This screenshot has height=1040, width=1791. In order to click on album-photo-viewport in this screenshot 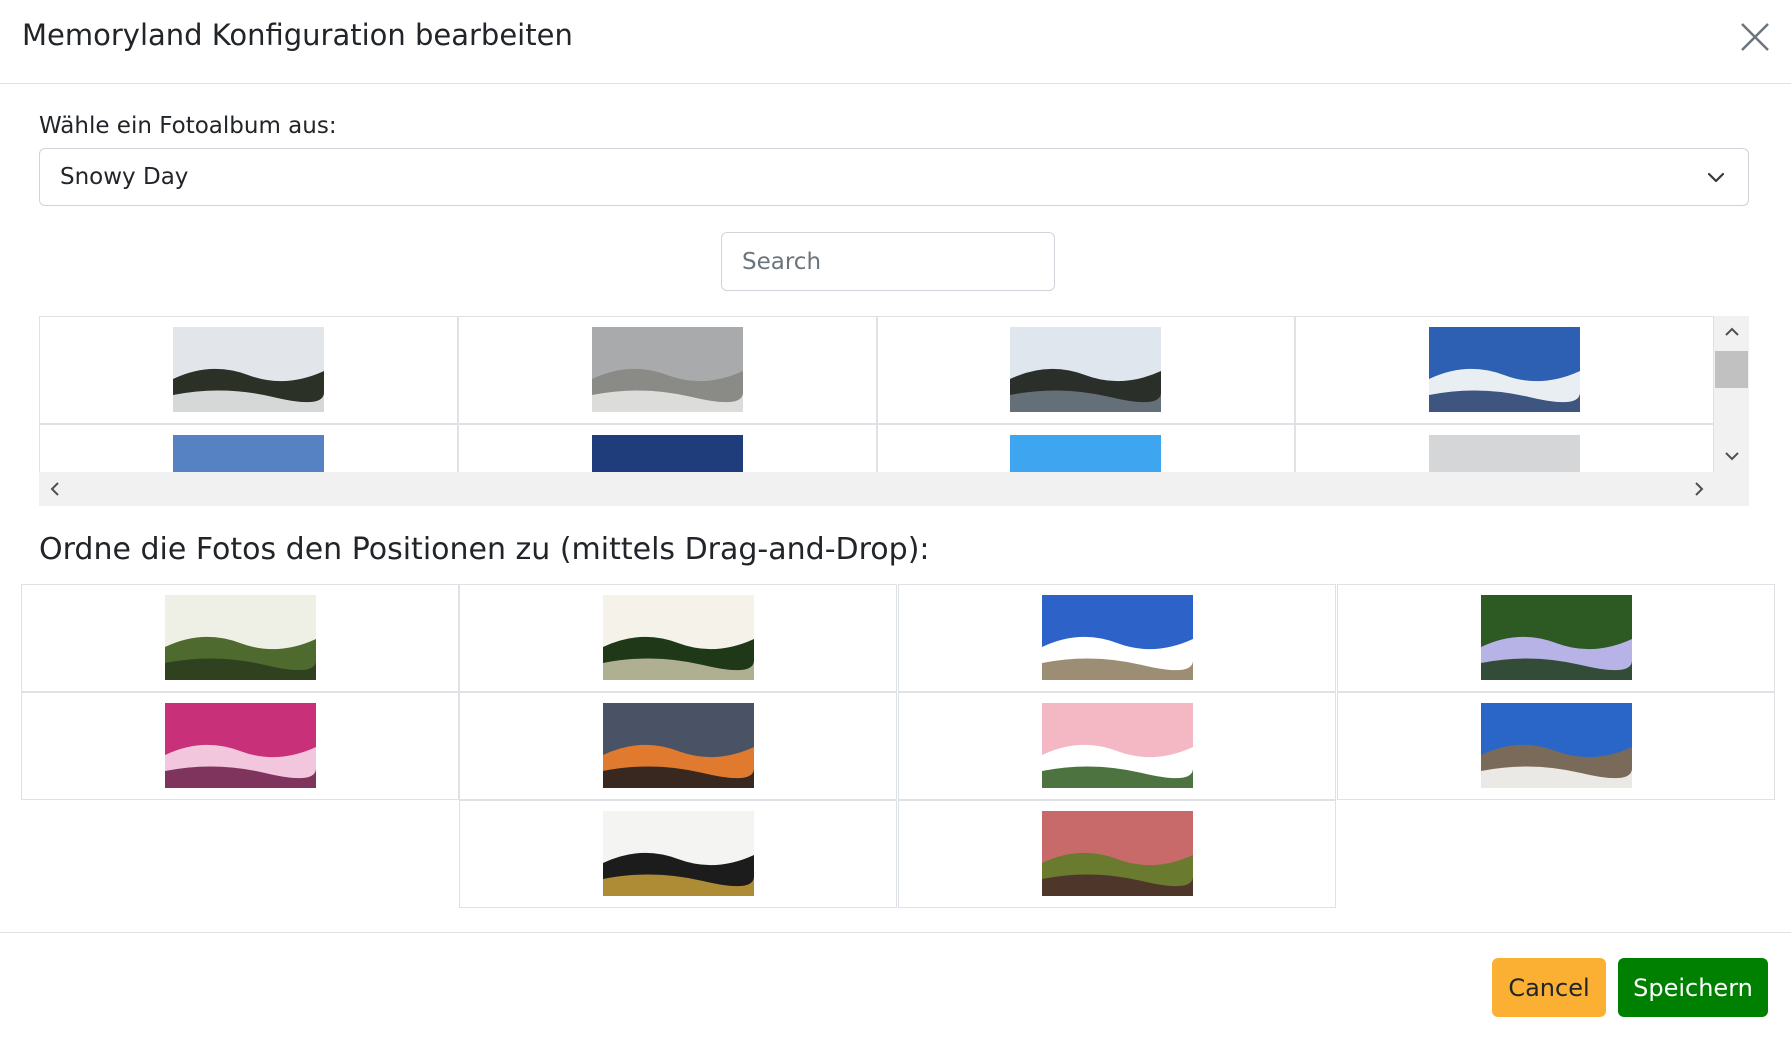, I will do `click(876, 394)`.